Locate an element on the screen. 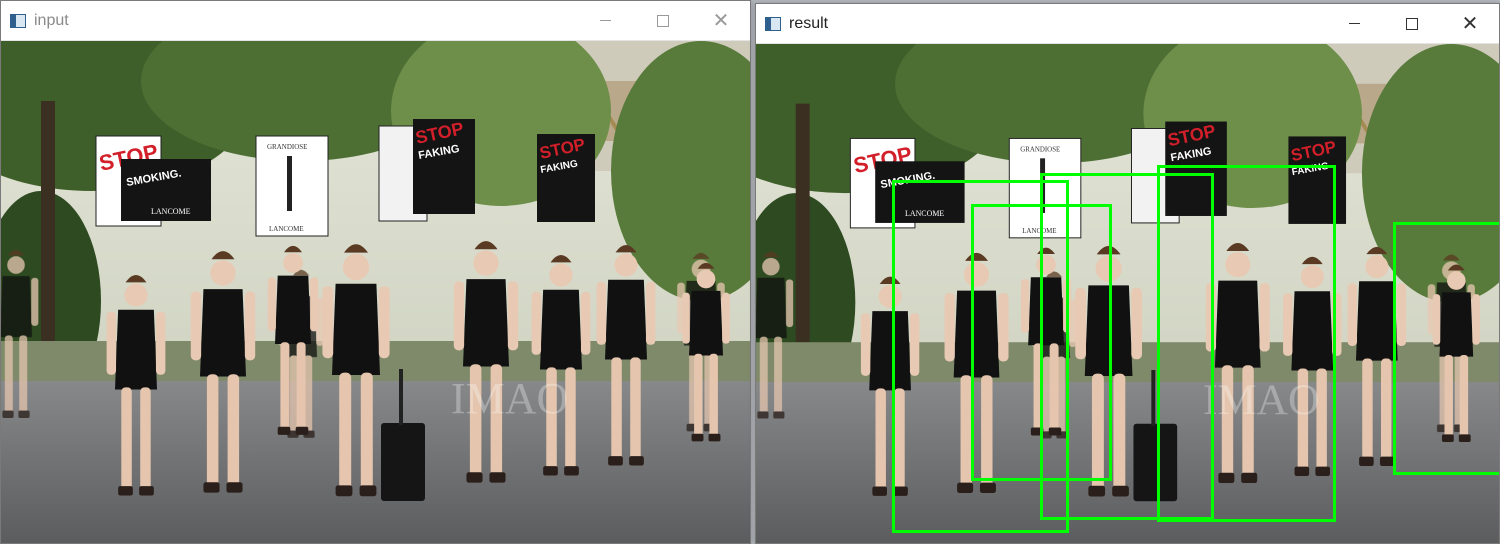 This screenshot has height=544, width=1500. input-titlebar: input ✕ is located at coordinates (375, 21).